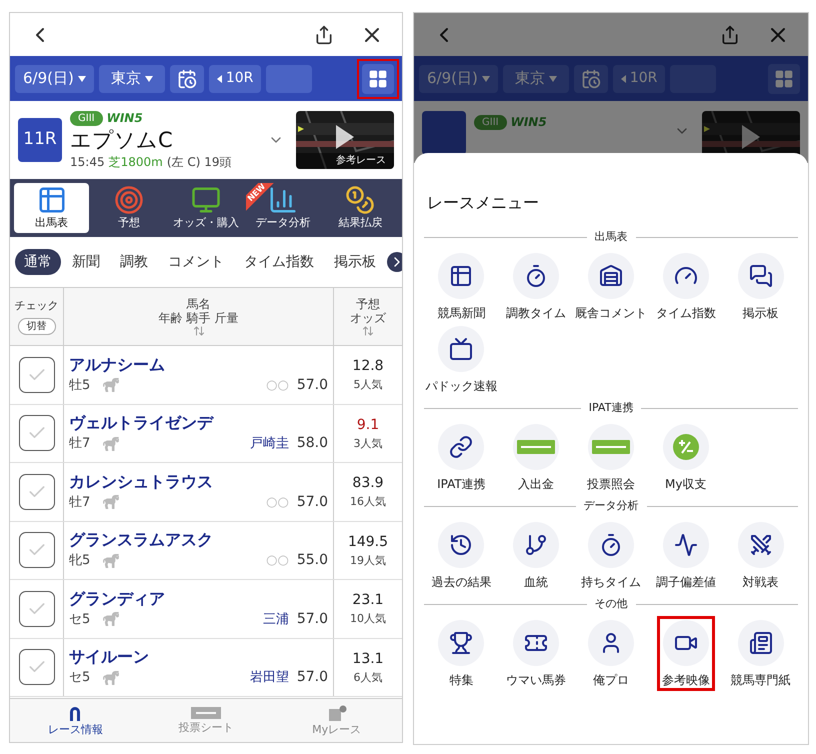 The height and width of the screenshot is (754, 816). Describe the element at coordinates (279, 262) in the screenshot. I see `sub-tab: タイム指数` at that location.